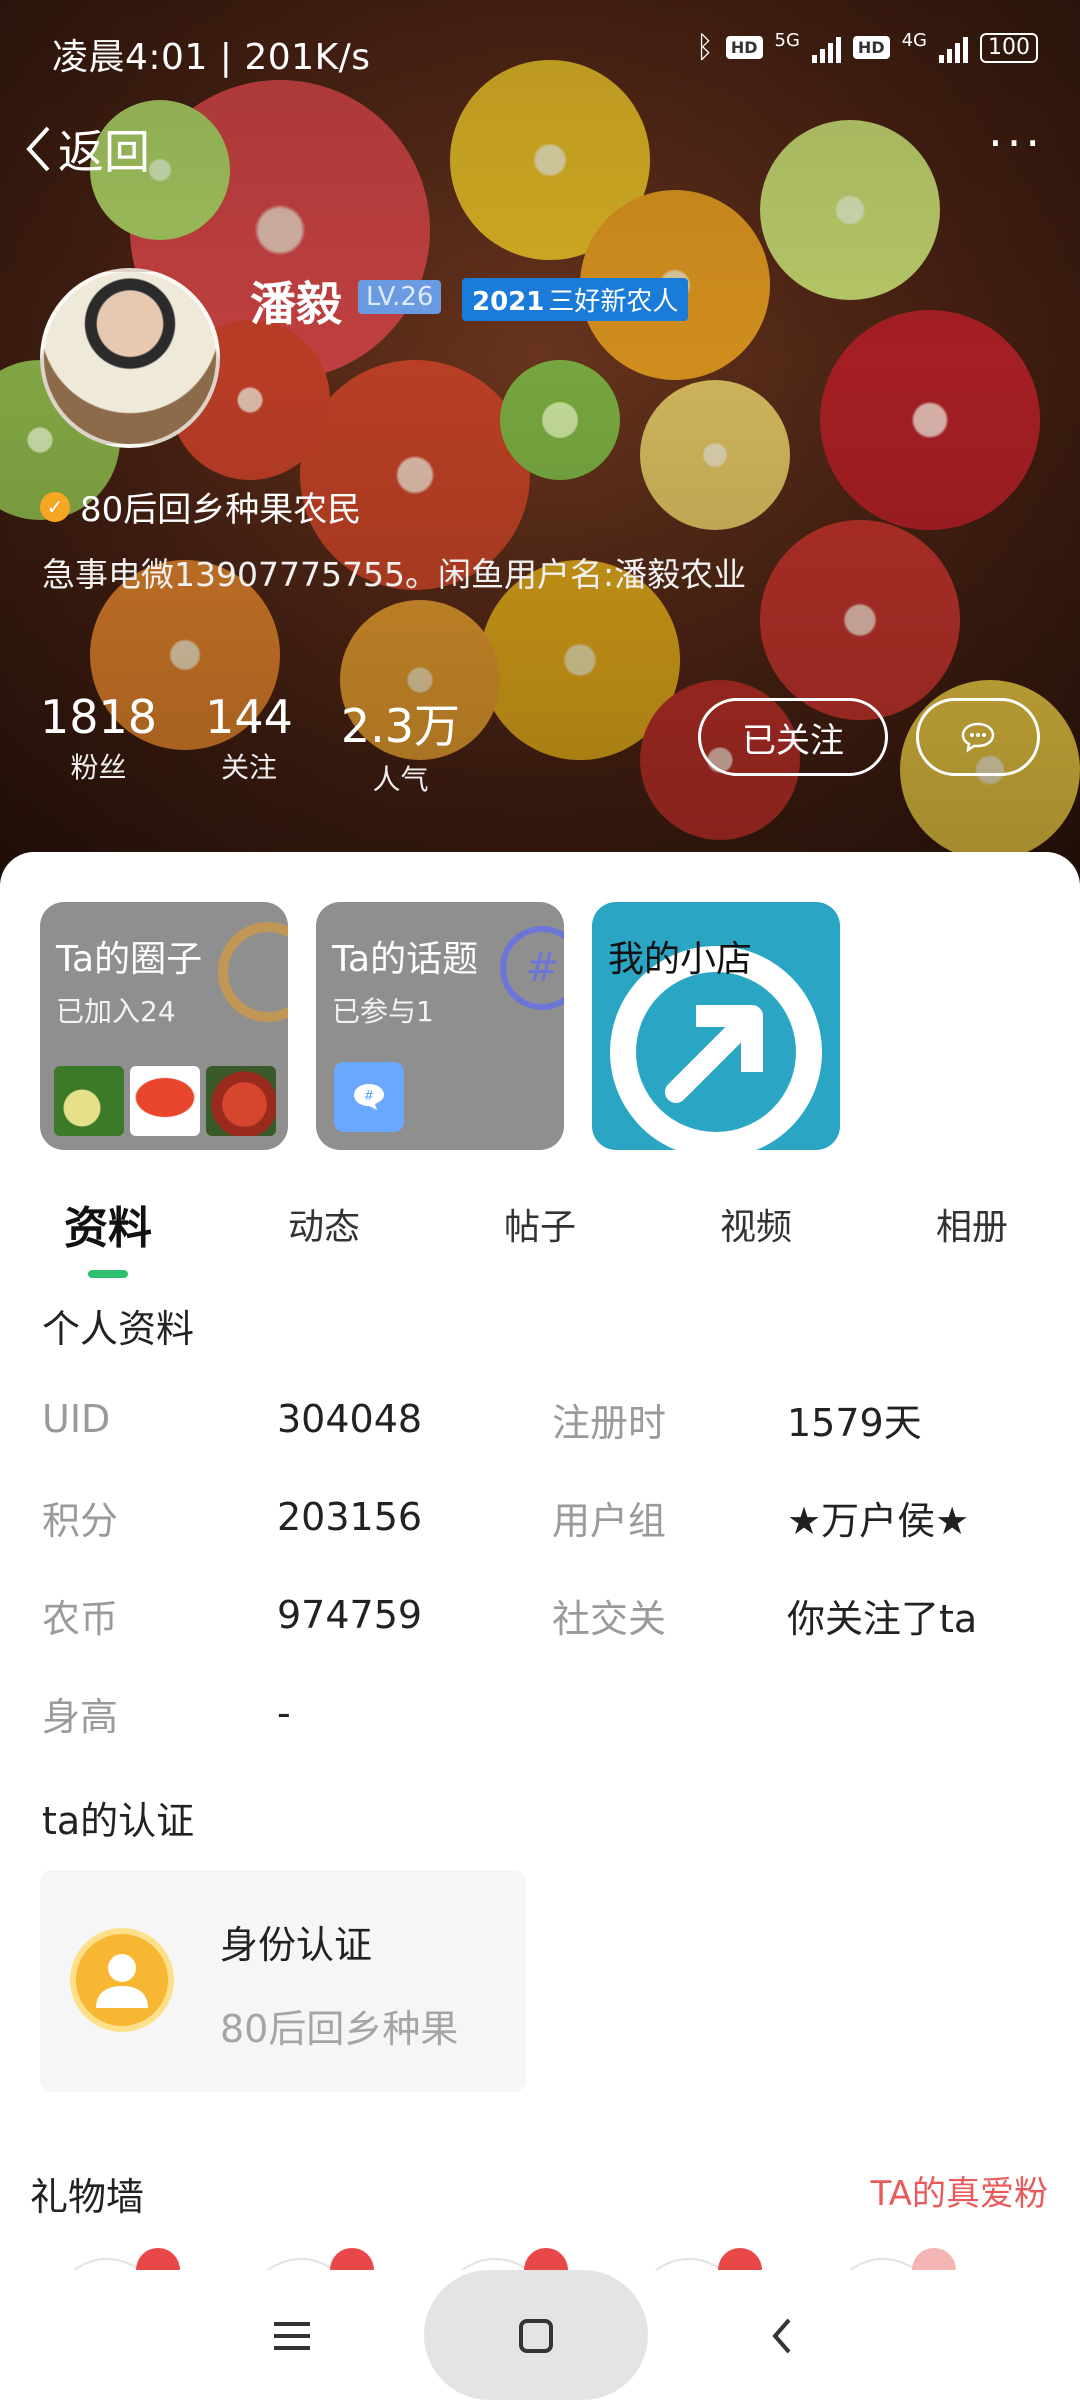 This screenshot has width=1080, height=2400. Describe the element at coordinates (87, 2197) in the screenshot. I see `gift-wall-title: 礼物墙` at that location.